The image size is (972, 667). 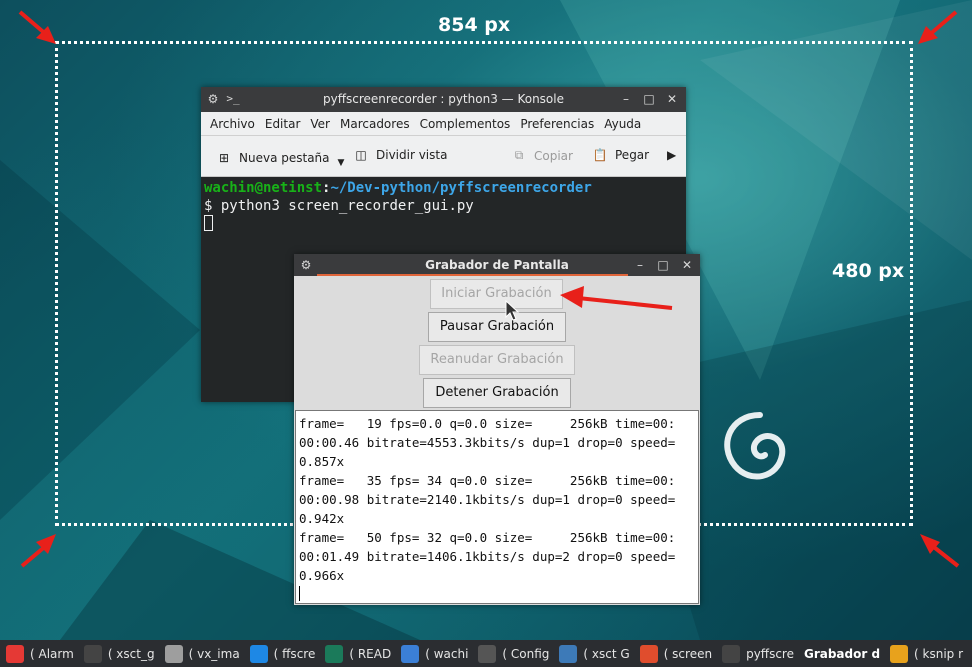 I want to click on menu-preferencias: Preferencias, so click(x=557, y=124).